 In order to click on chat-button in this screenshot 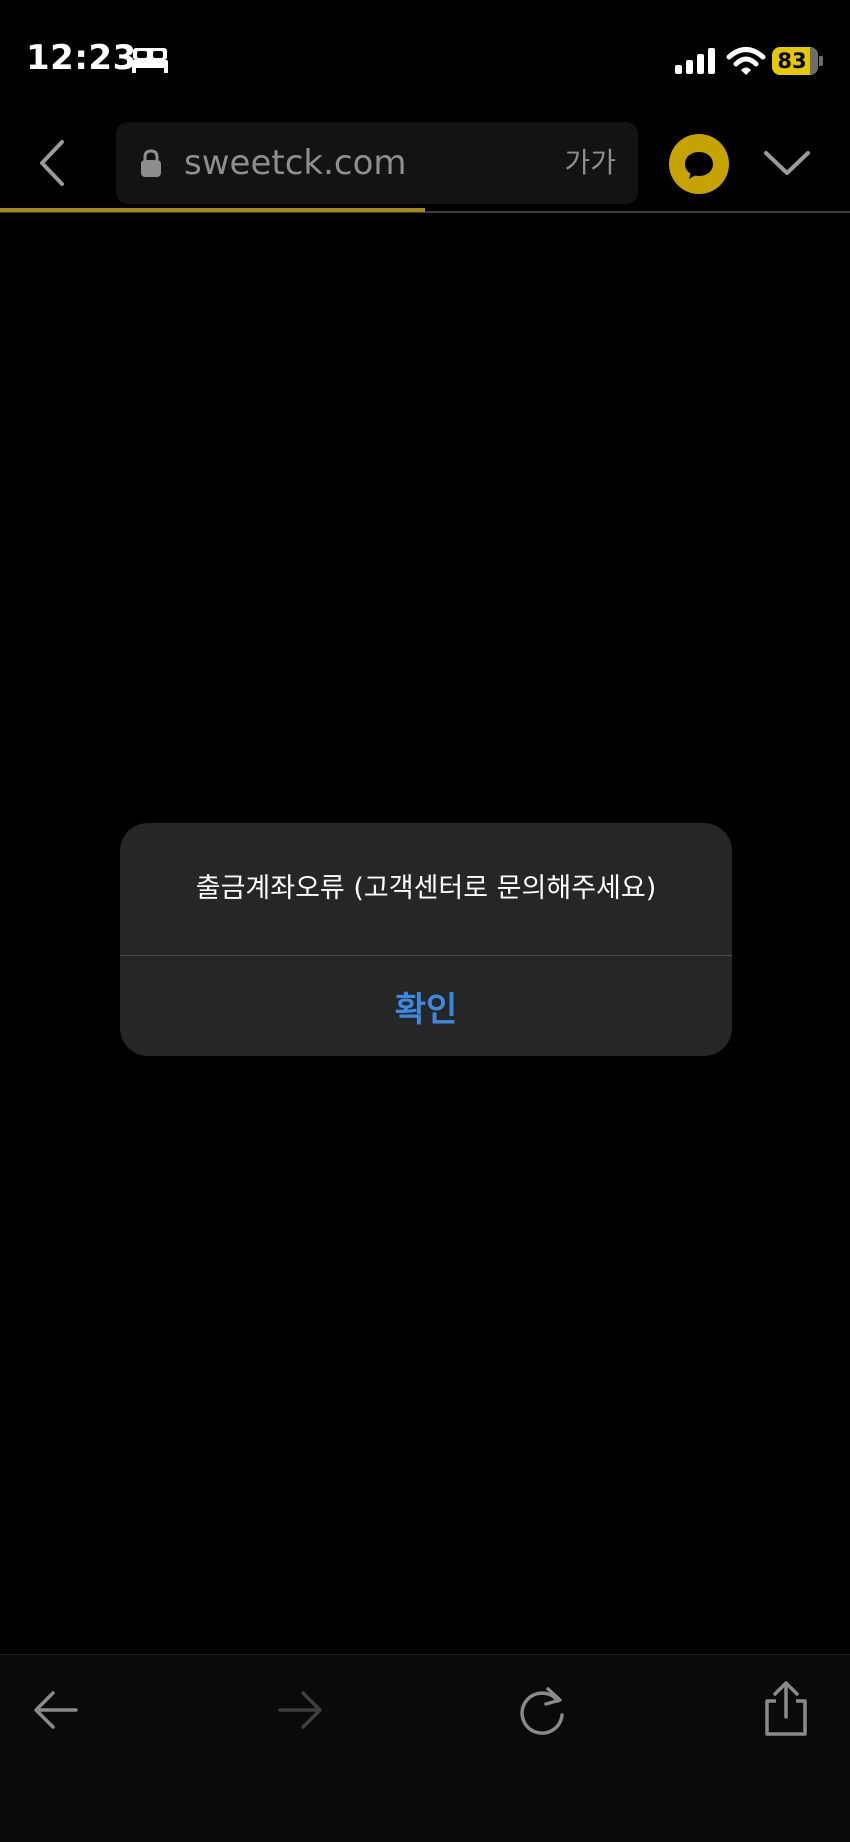, I will do `click(699, 164)`.